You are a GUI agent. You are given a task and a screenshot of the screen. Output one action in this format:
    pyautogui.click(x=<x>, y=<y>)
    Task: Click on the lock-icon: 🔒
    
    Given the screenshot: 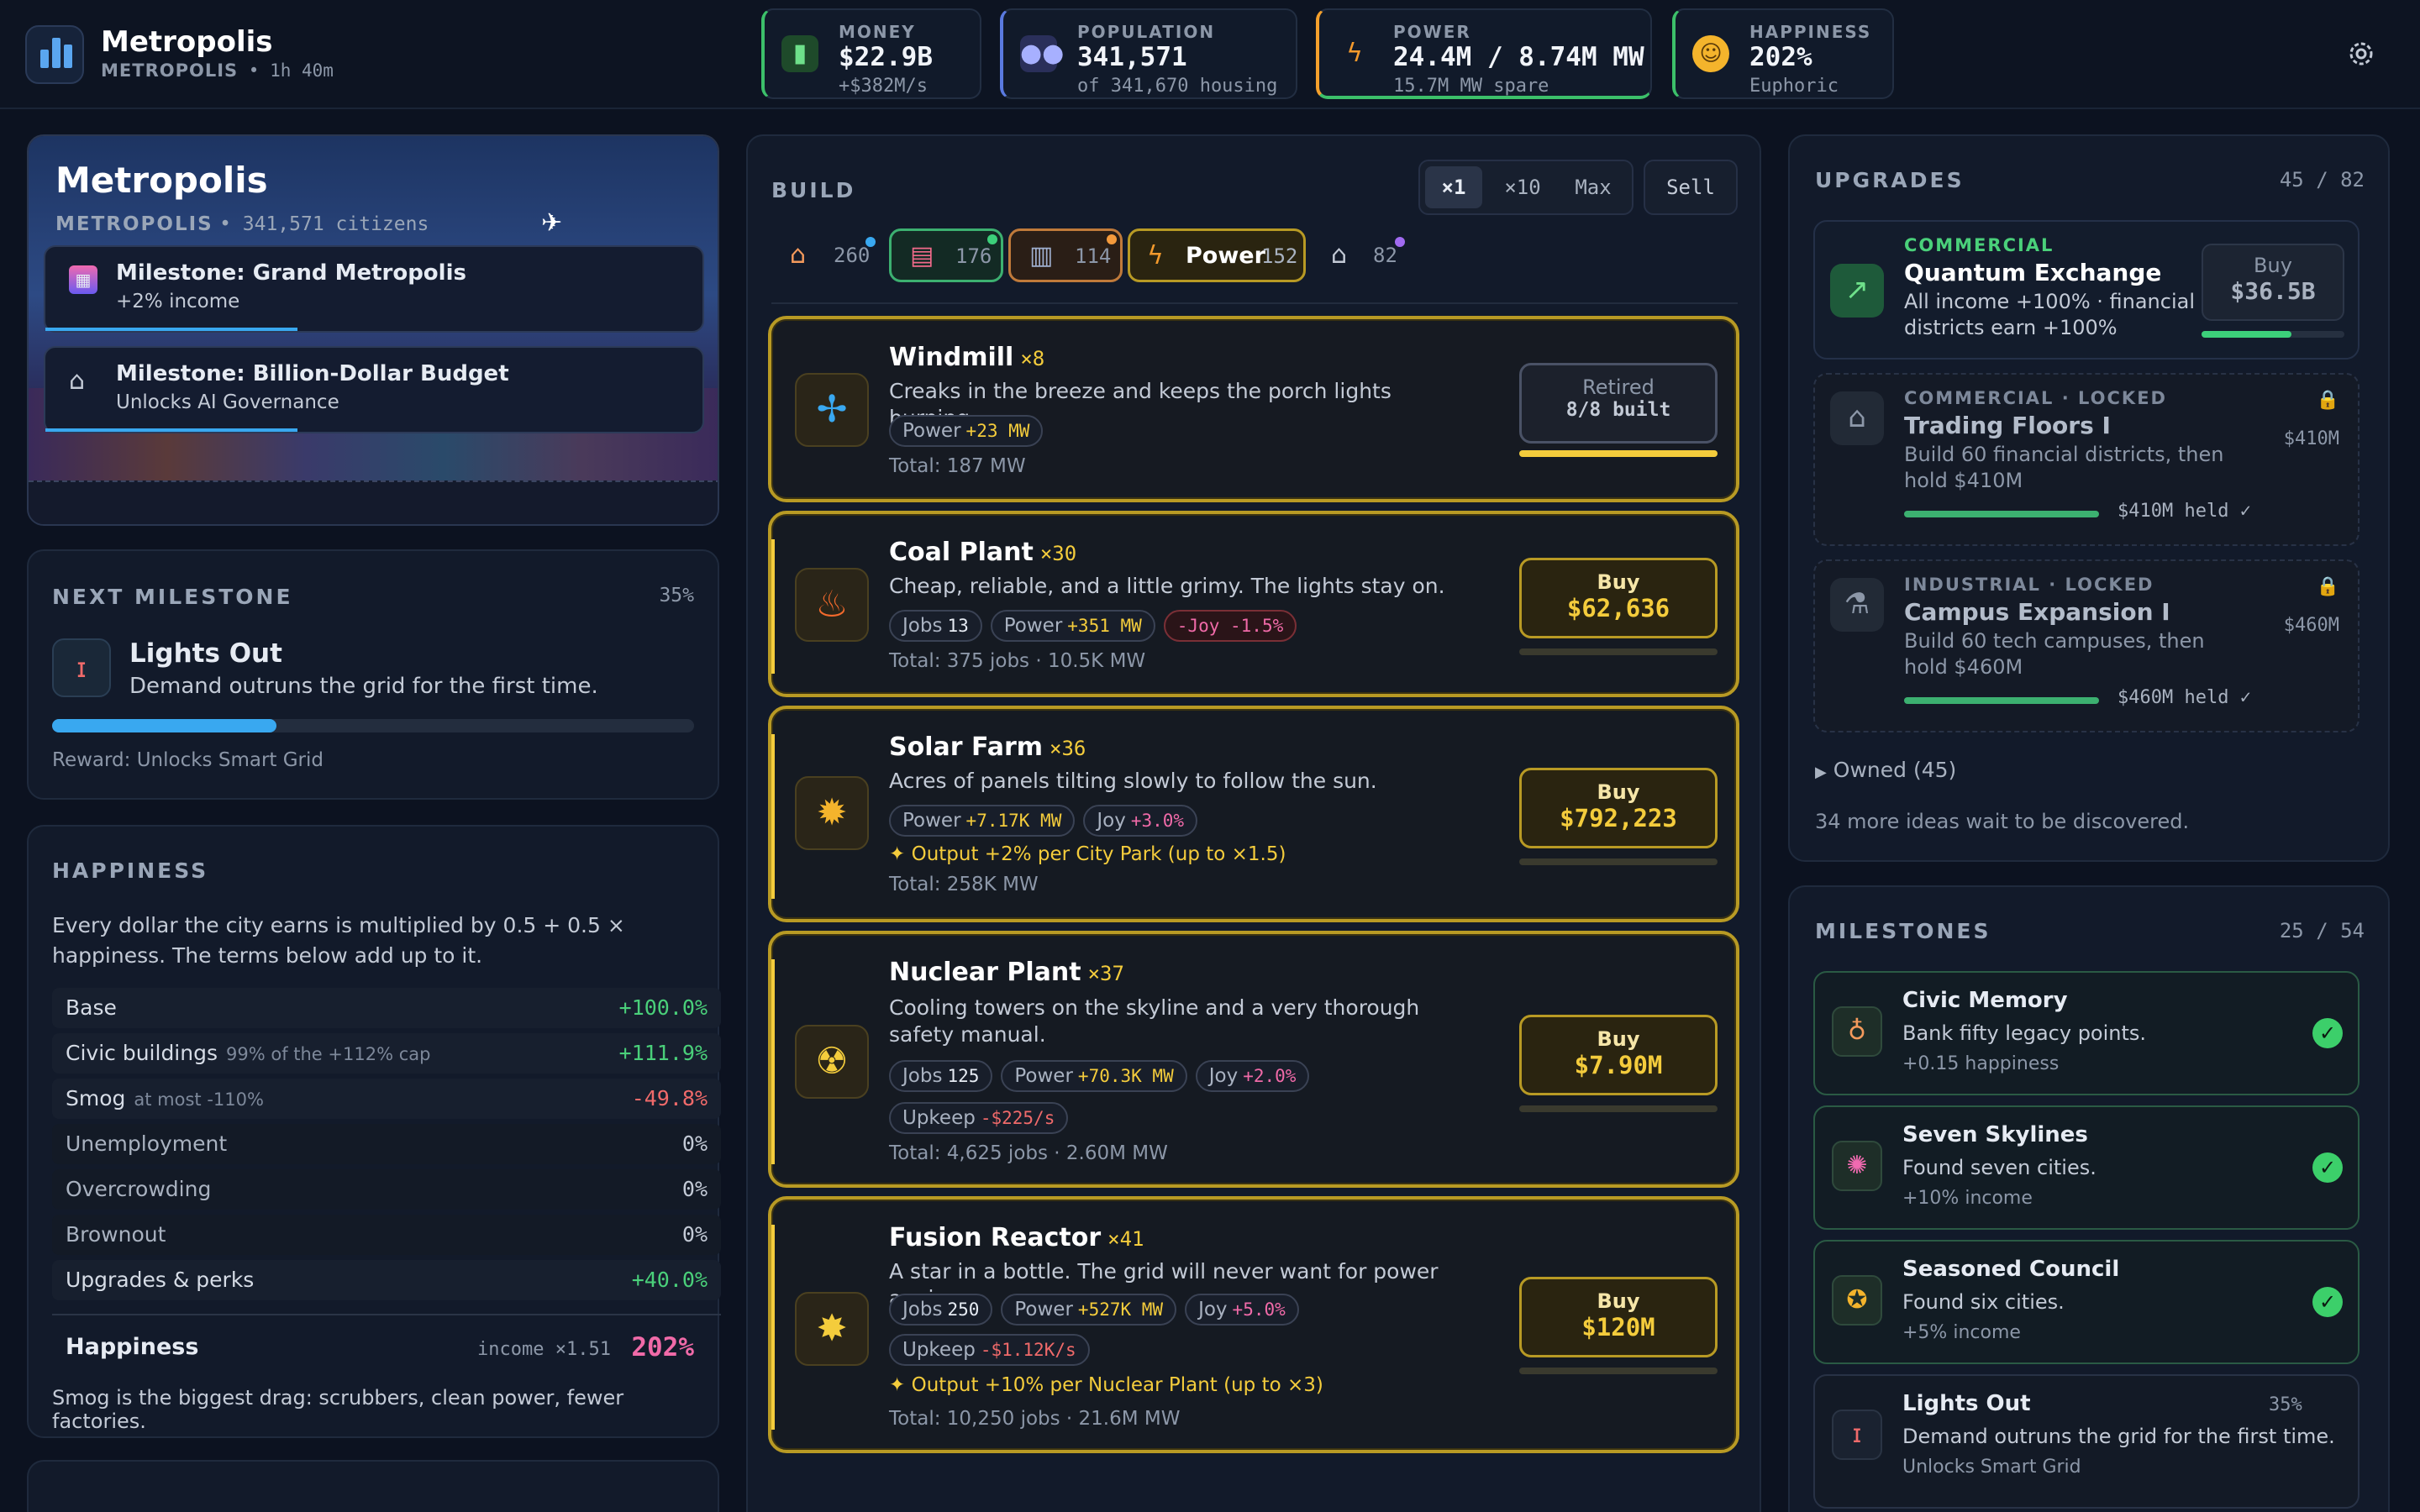 What is the action you would take?
    pyautogui.click(x=2328, y=400)
    